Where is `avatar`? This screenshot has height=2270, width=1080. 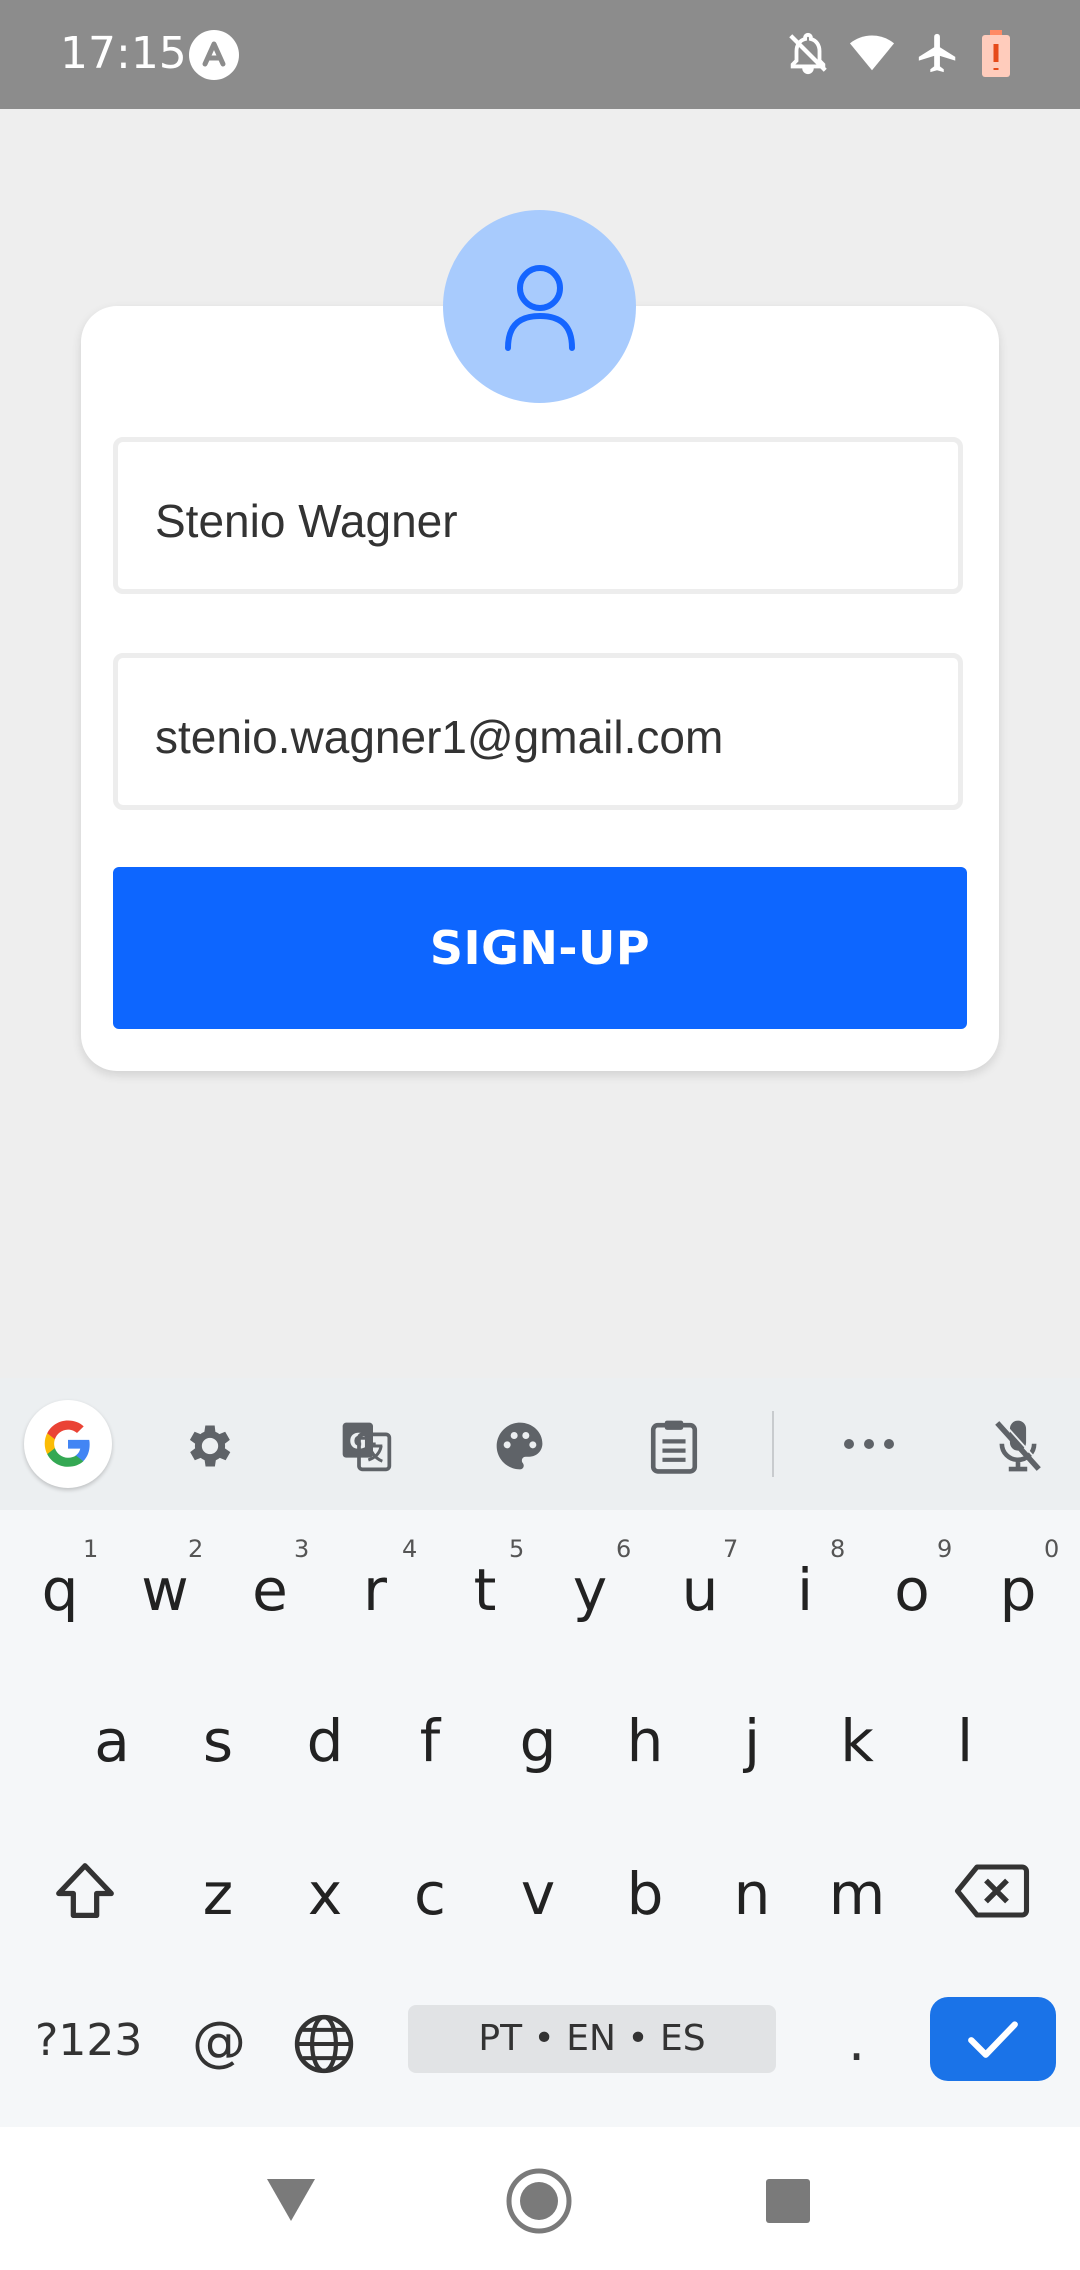
avatar is located at coordinates (539, 306).